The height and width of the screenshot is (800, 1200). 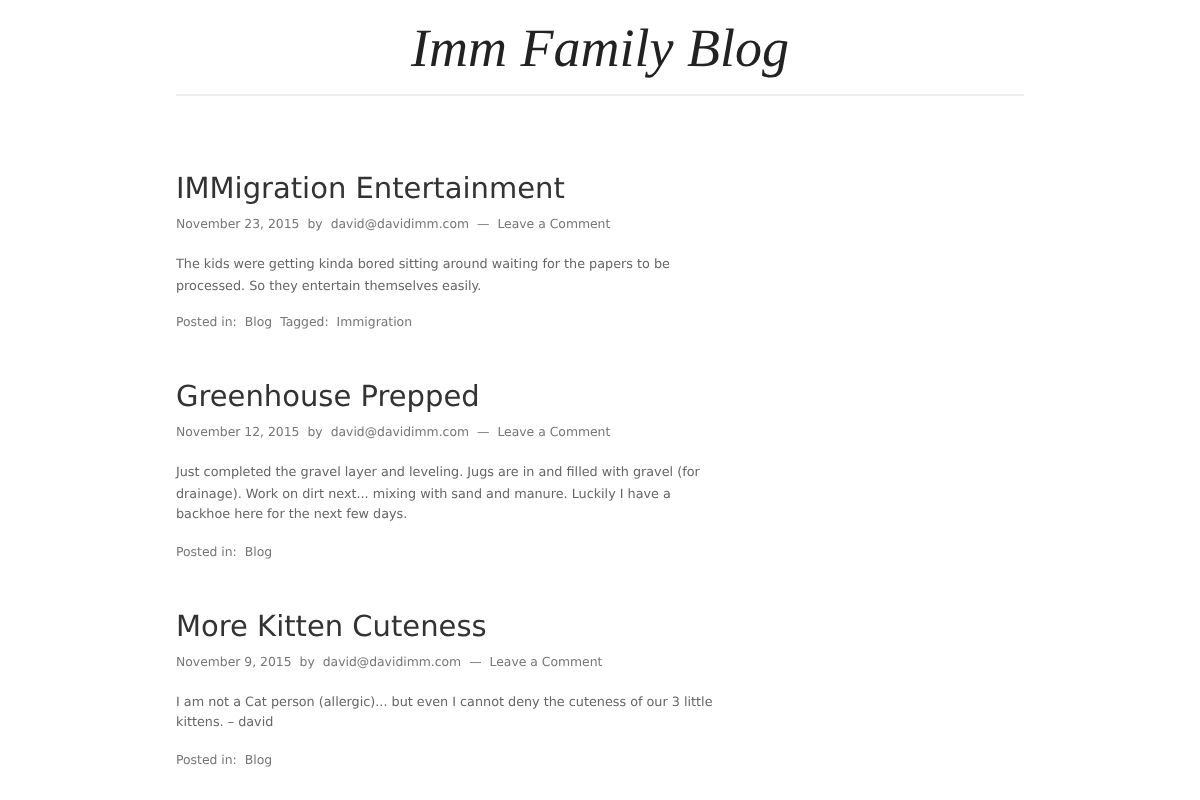 I want to click on site-title: Imm Family Blog, so click(x=600, y=48).